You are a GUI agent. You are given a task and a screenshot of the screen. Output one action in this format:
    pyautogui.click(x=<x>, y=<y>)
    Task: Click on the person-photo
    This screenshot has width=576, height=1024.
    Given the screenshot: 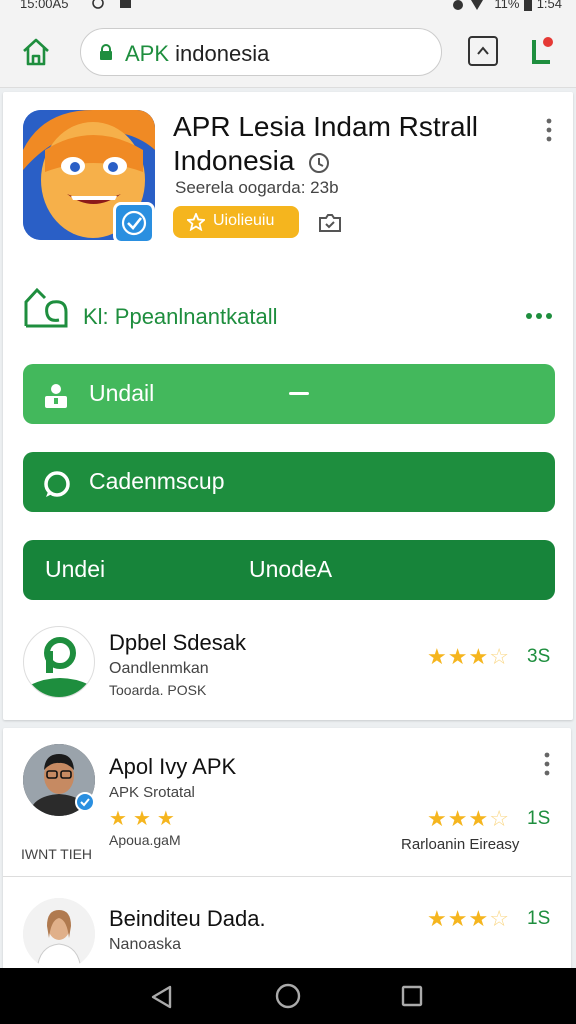 What is the action you would take?
    pyautogui.click(x=59, y=934)
    